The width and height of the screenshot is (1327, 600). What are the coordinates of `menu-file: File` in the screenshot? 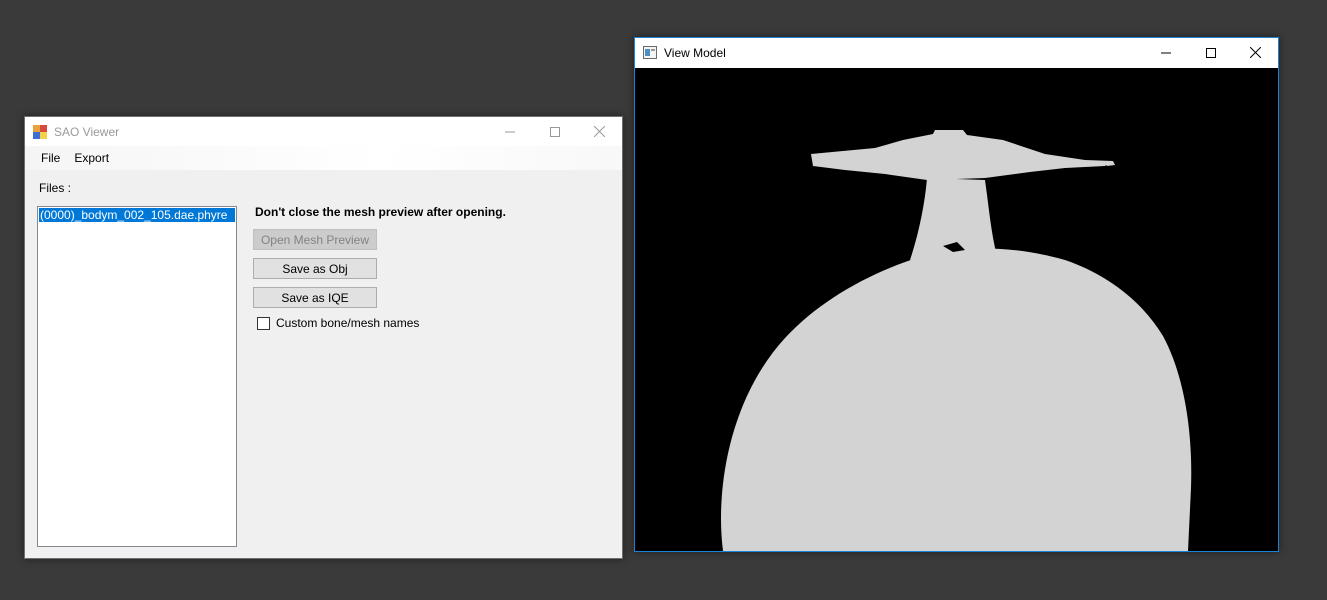 It's located at (50, 158).